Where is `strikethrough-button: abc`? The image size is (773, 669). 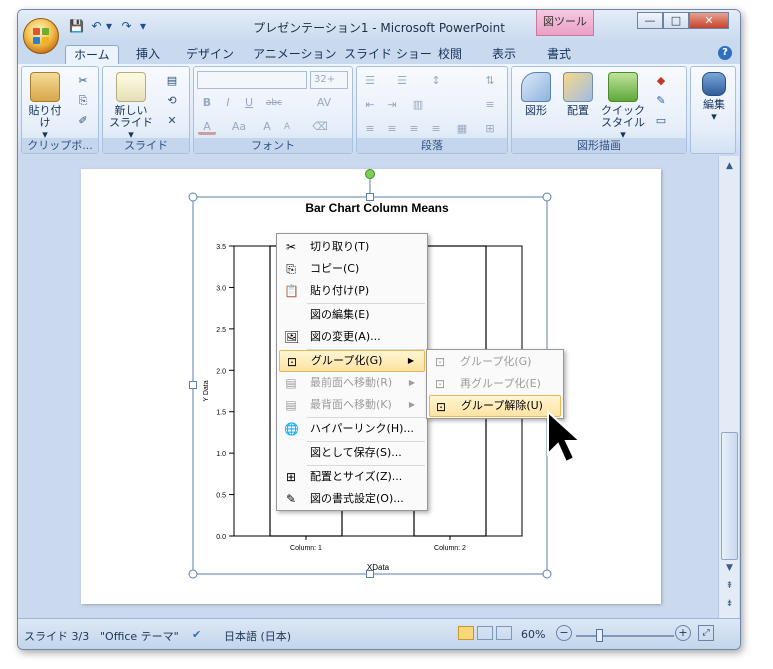
strikethrough-button: abc is located at coordinates (274, 103).